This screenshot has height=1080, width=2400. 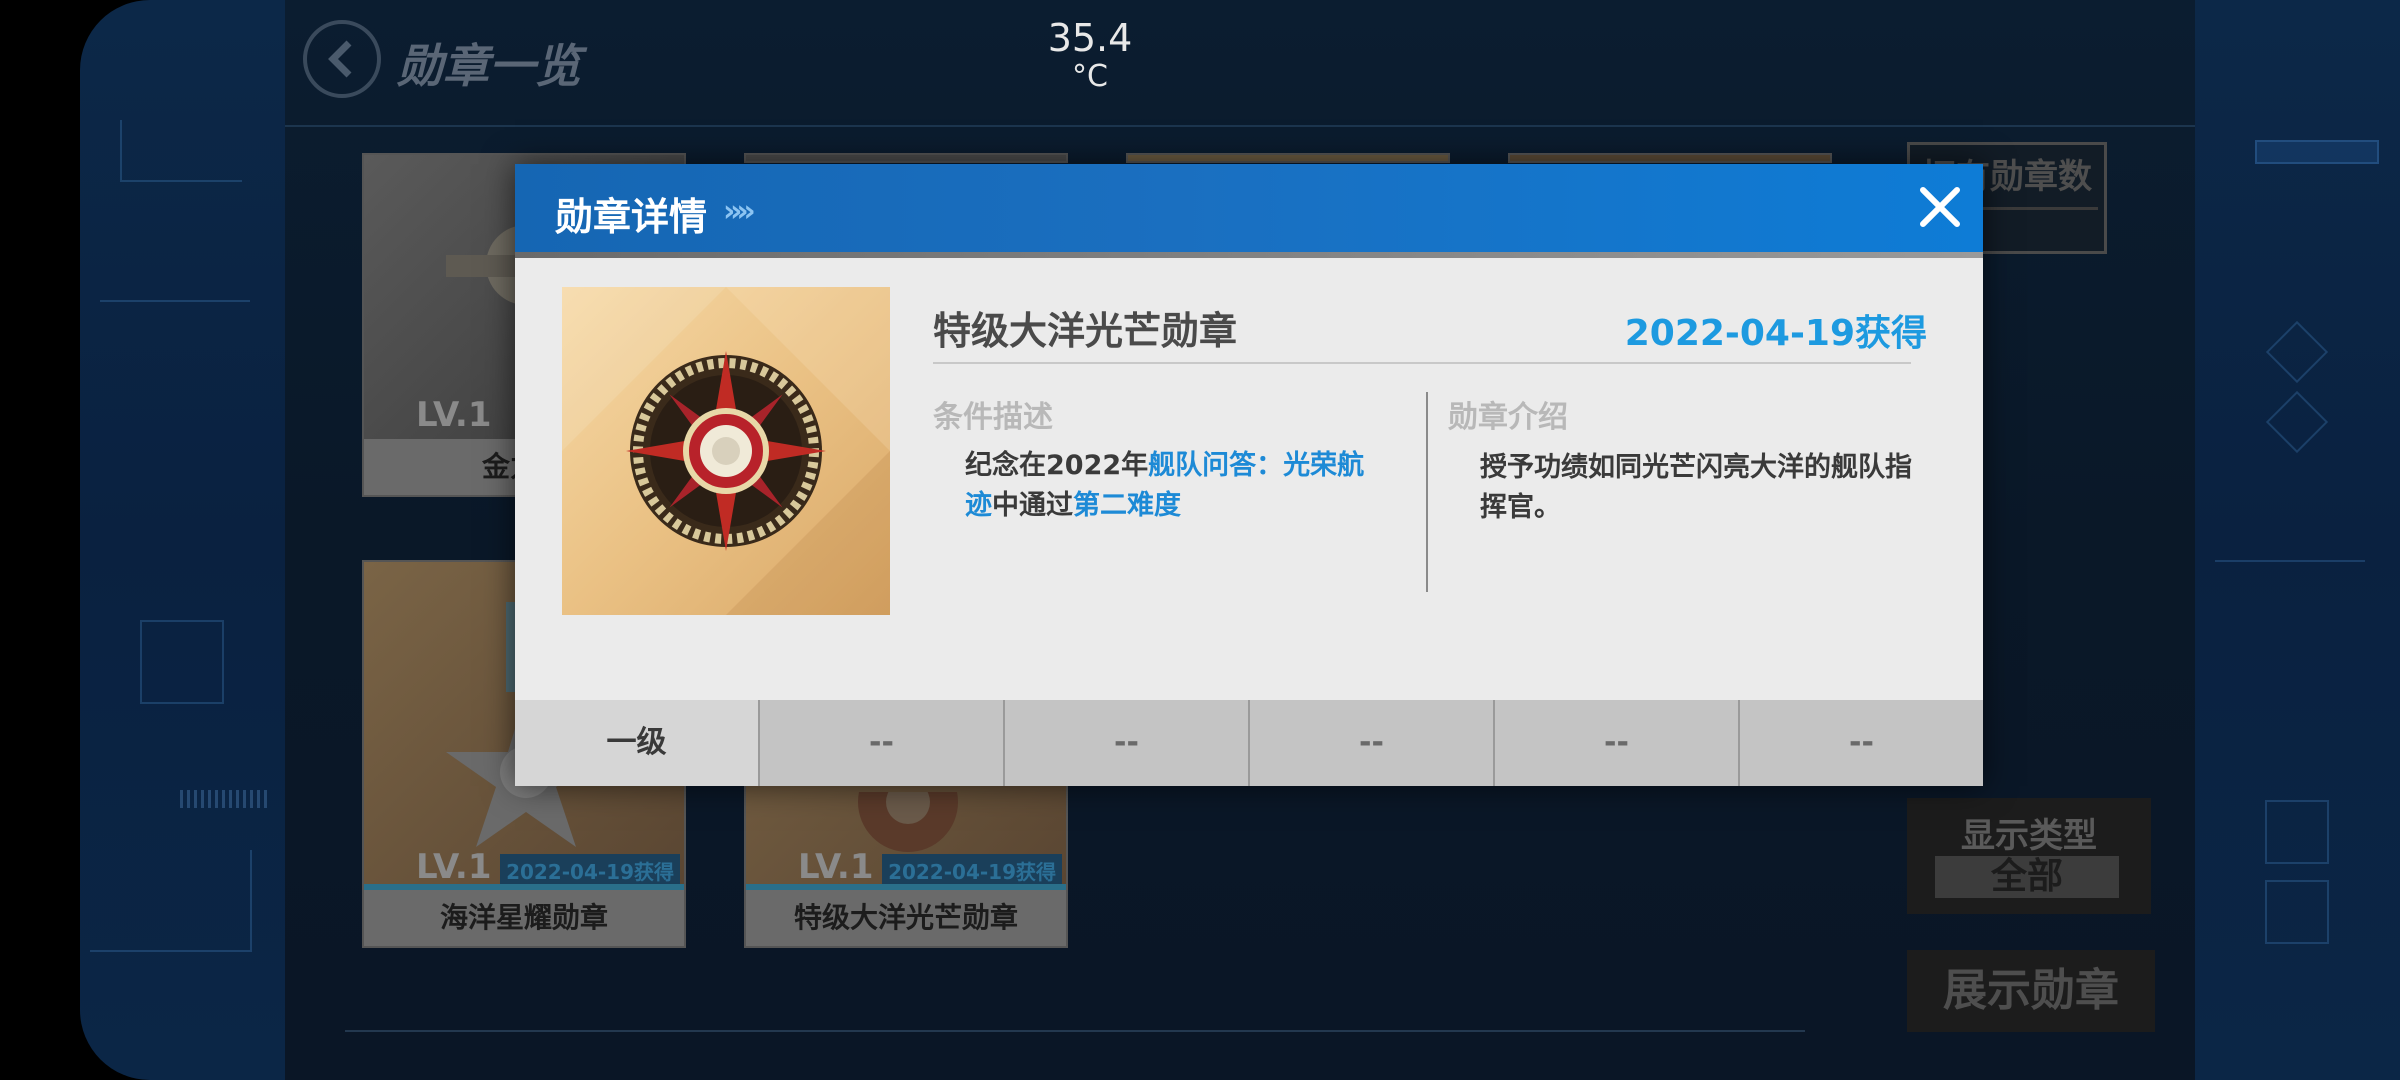 I want to click on back-button, so click(x=342, y=59).